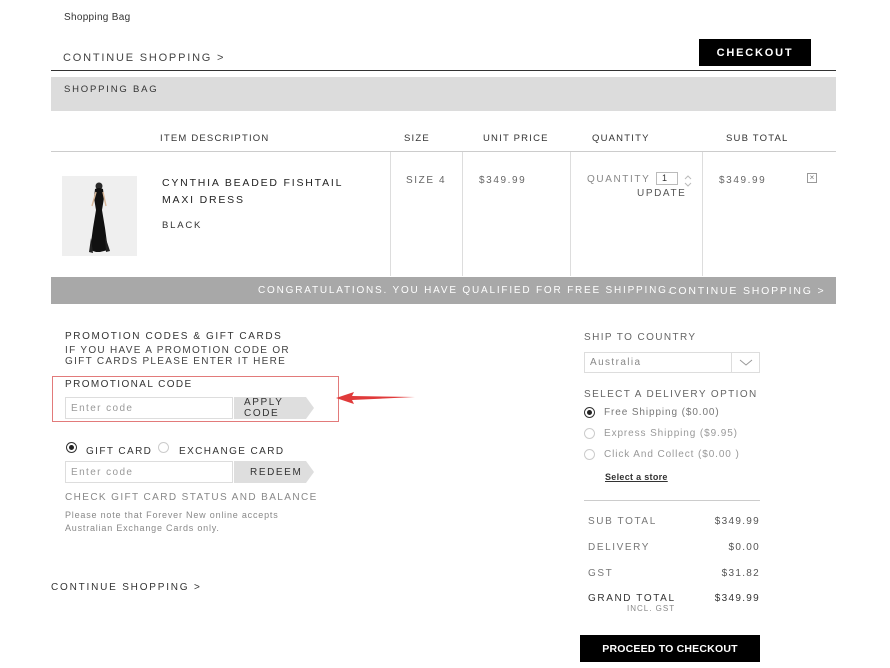  I want to click on gift-card-status-link: CHECK GIFT CARD STATUS AND BALANCE, so click(191, 497).